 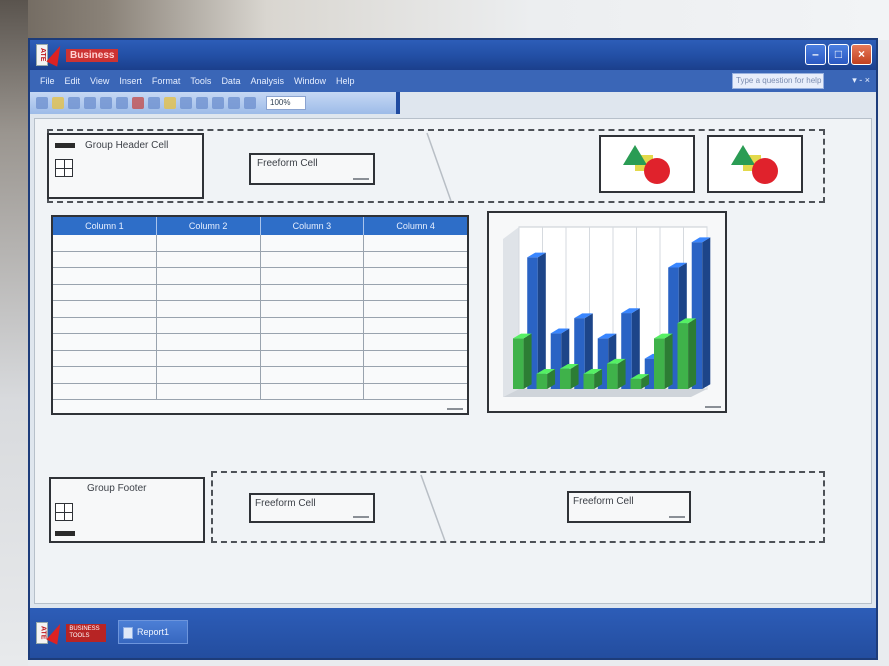 I want to click on menu-window: Window, so click(x=310, y=81).